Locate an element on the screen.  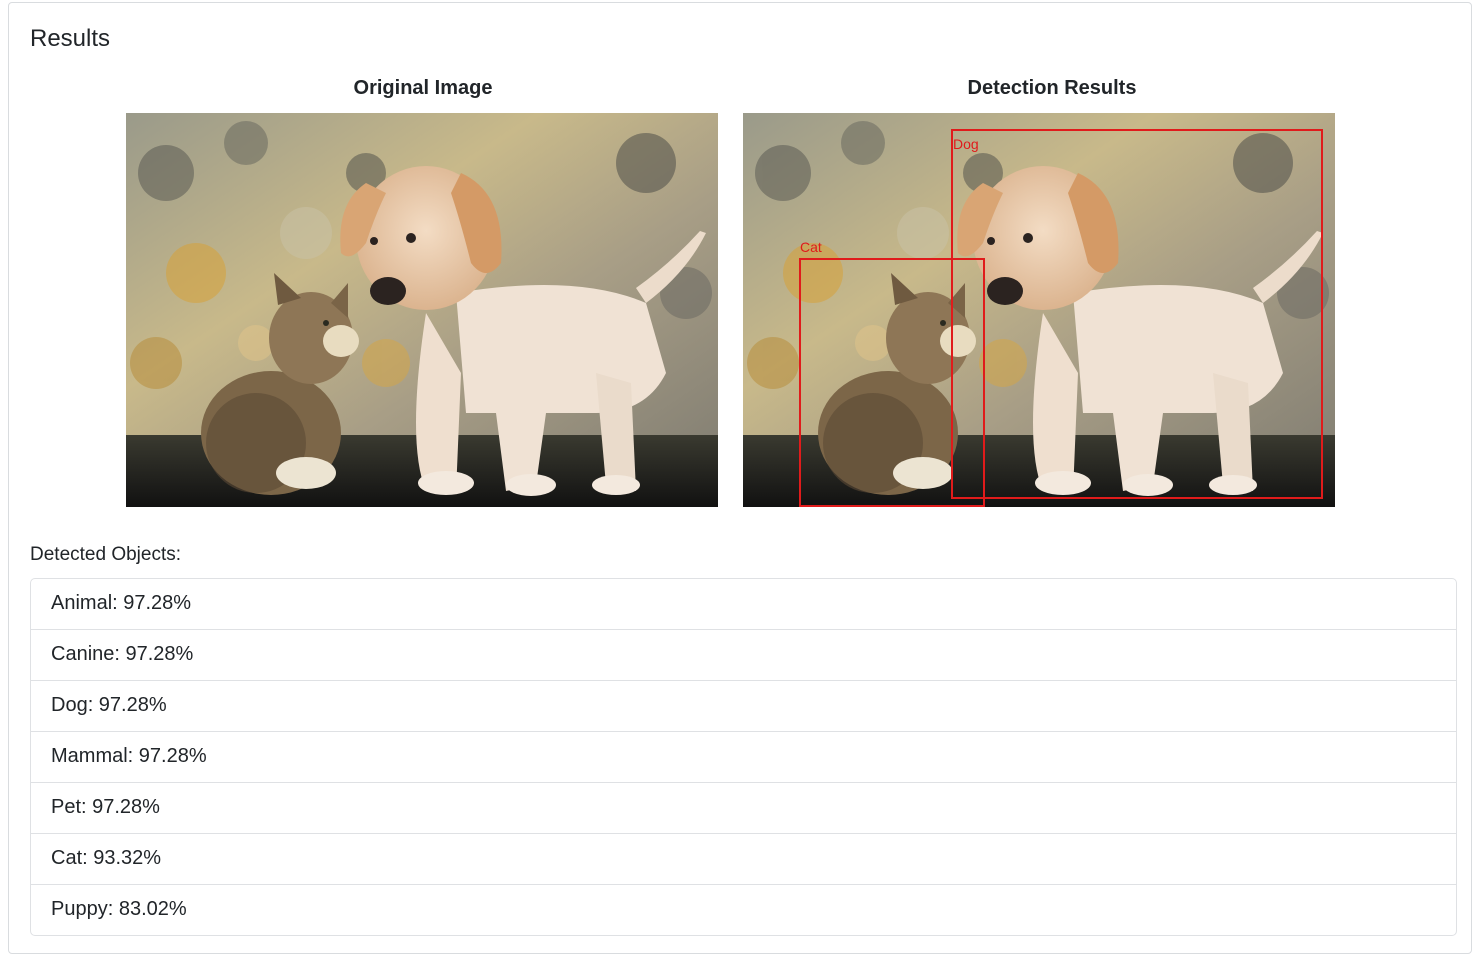
list-item: Pet: 97.28% is located at coordinates (743, 807).